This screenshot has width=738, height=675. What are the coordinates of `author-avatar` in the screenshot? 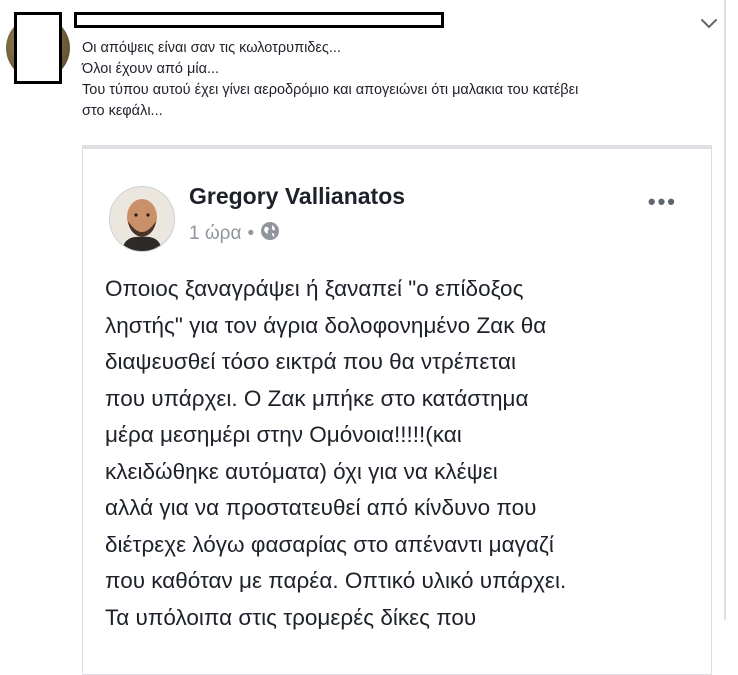 It's located at (142, 219).